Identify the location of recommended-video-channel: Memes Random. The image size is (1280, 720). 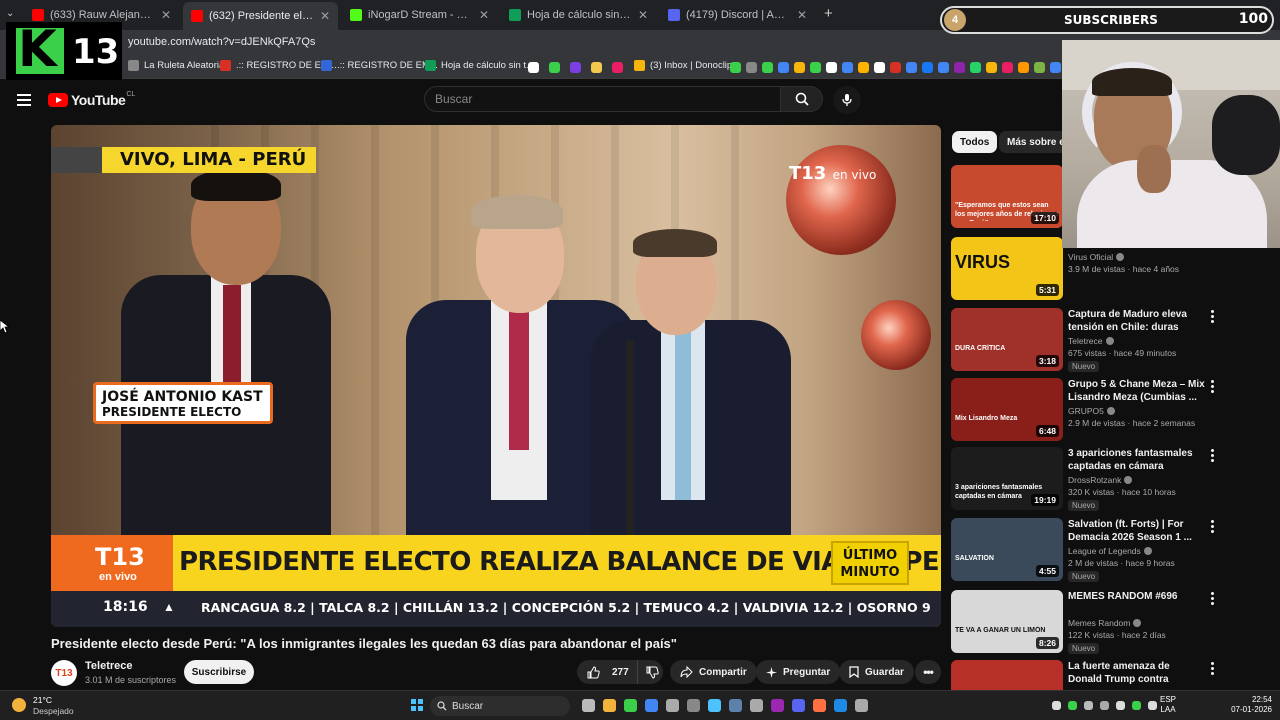
(1105, 623).